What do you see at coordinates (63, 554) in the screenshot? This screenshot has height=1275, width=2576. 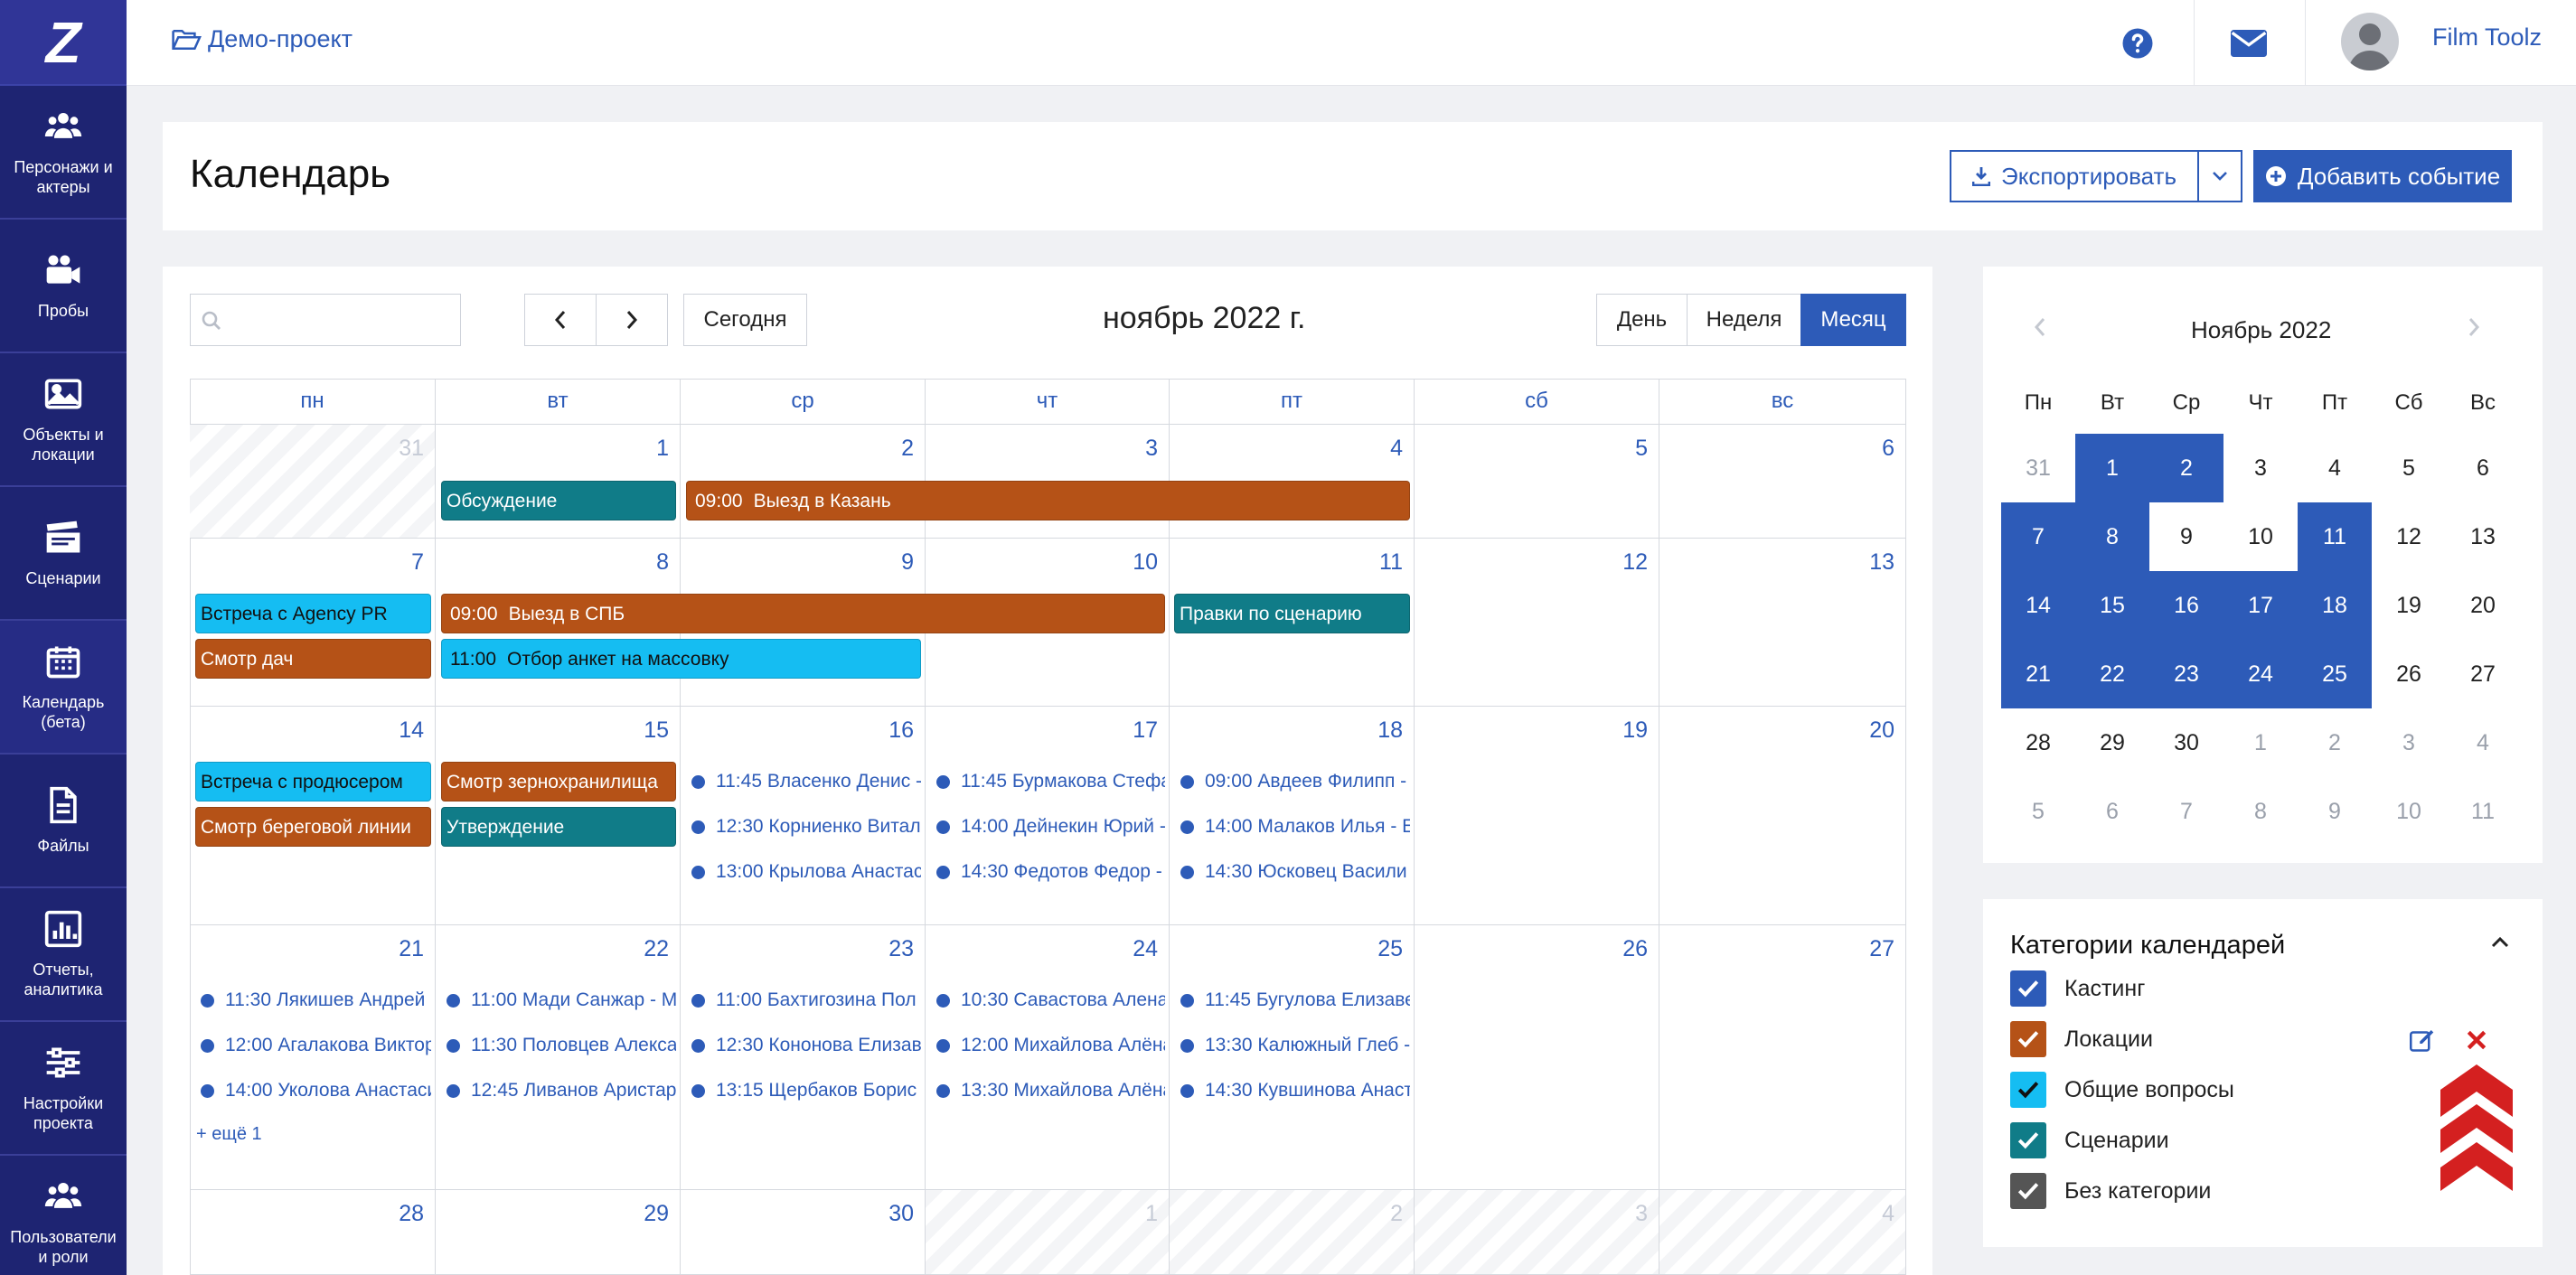 I see `sidebar-item-scripts: Сценарии` at bounding box center [63, 554].